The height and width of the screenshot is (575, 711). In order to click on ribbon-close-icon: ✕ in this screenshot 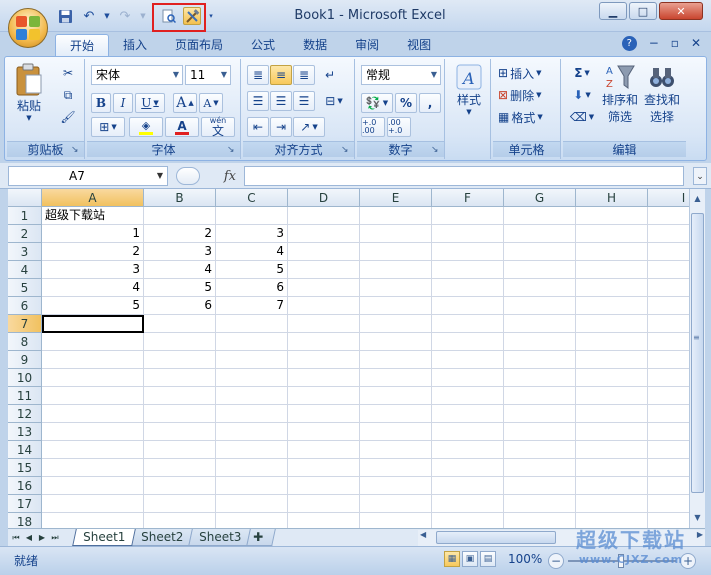, I will do `click(696, 43)`.